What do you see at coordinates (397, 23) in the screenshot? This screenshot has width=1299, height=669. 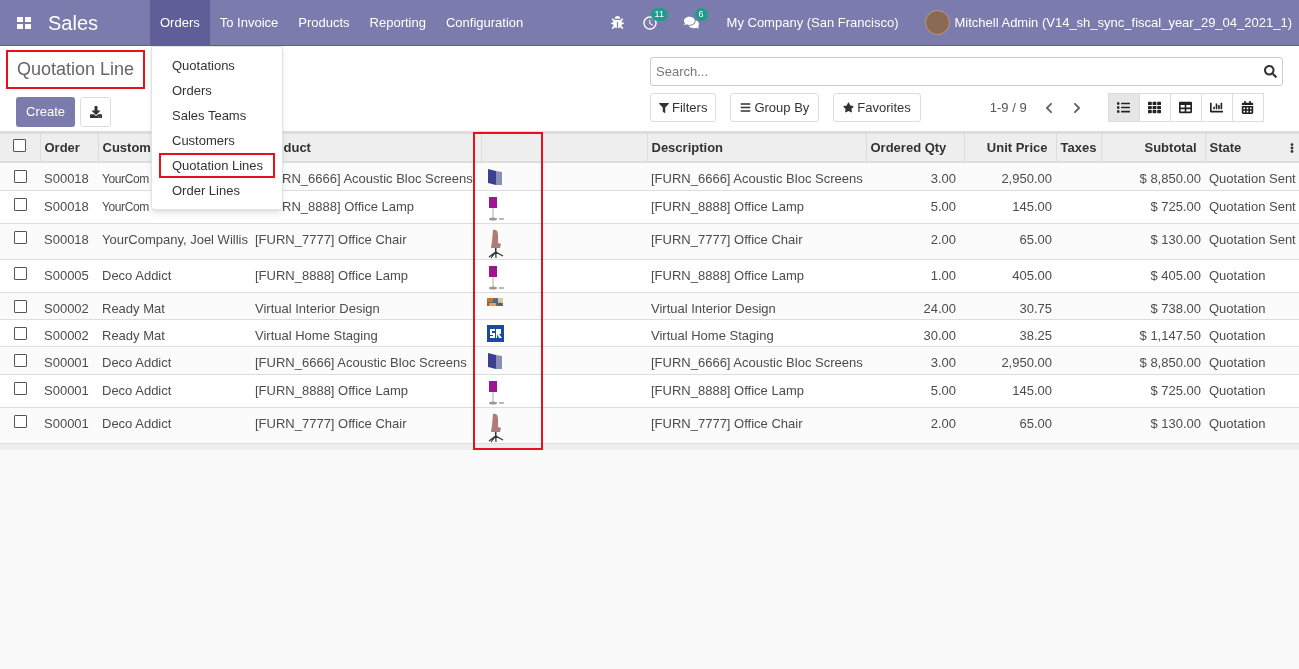 I see `menu-tab: Reporting` at bounding box center [397, 23].